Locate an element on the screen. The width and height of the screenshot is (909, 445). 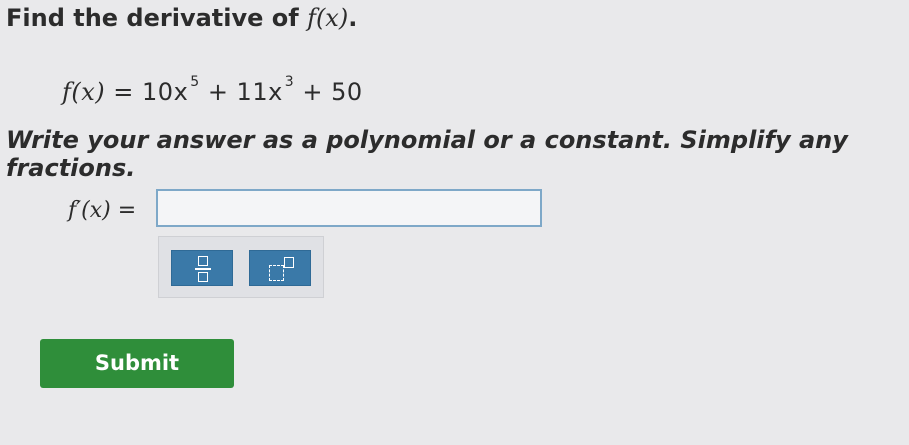
equals-sign: = is located at coordinates (123, 210).